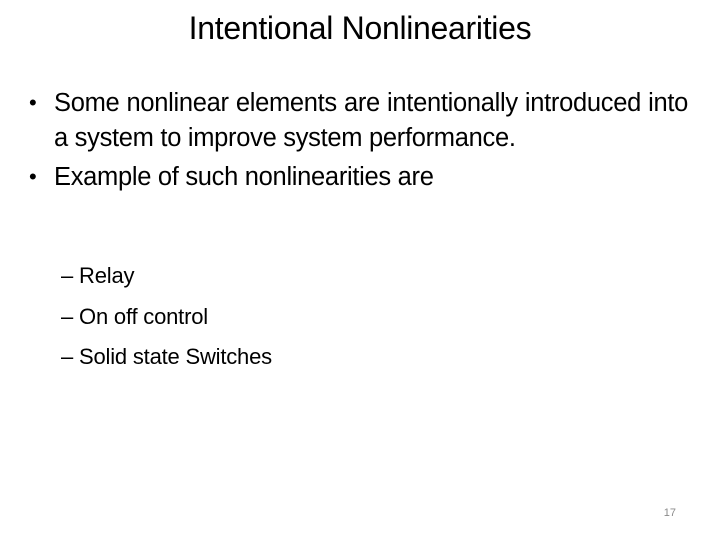 The image size is (720, 540). I want to click on sub-bullet-item: – On off control, so click(166, 317).